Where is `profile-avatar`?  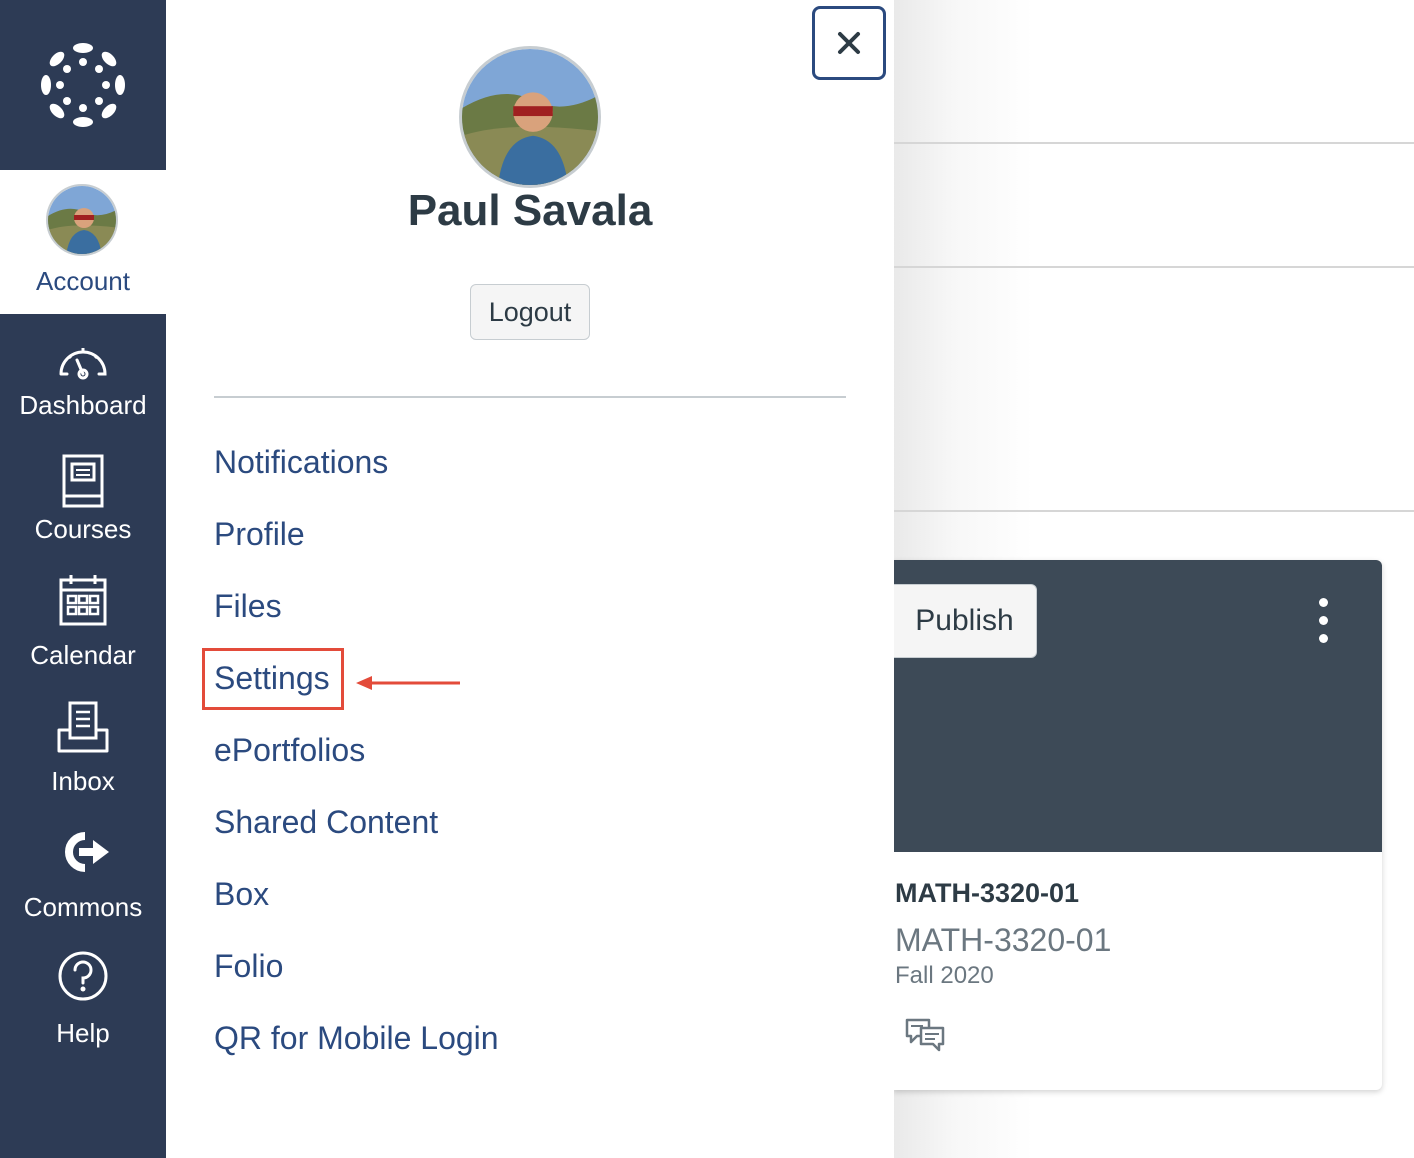
profile-avatar is located at coordinates (530, 117).